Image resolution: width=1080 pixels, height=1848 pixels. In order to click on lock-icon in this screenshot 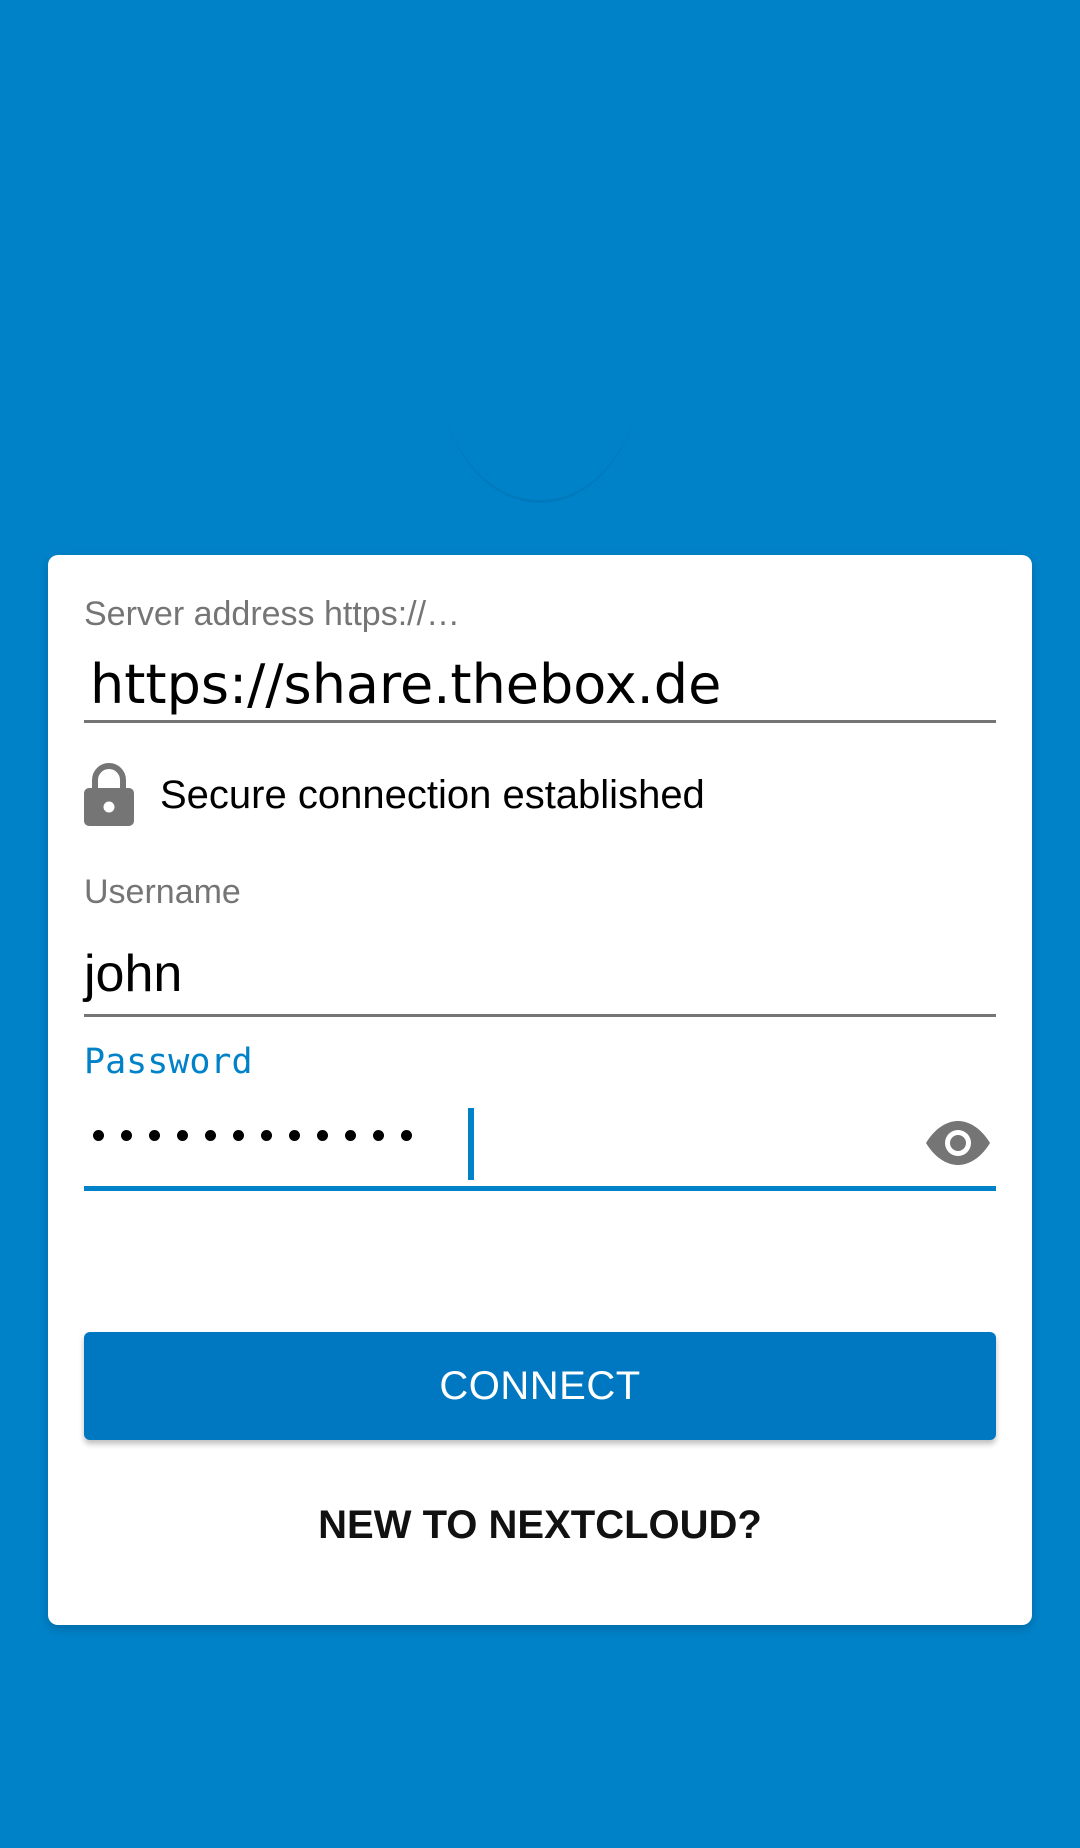, I will do `click(109, 794)`.